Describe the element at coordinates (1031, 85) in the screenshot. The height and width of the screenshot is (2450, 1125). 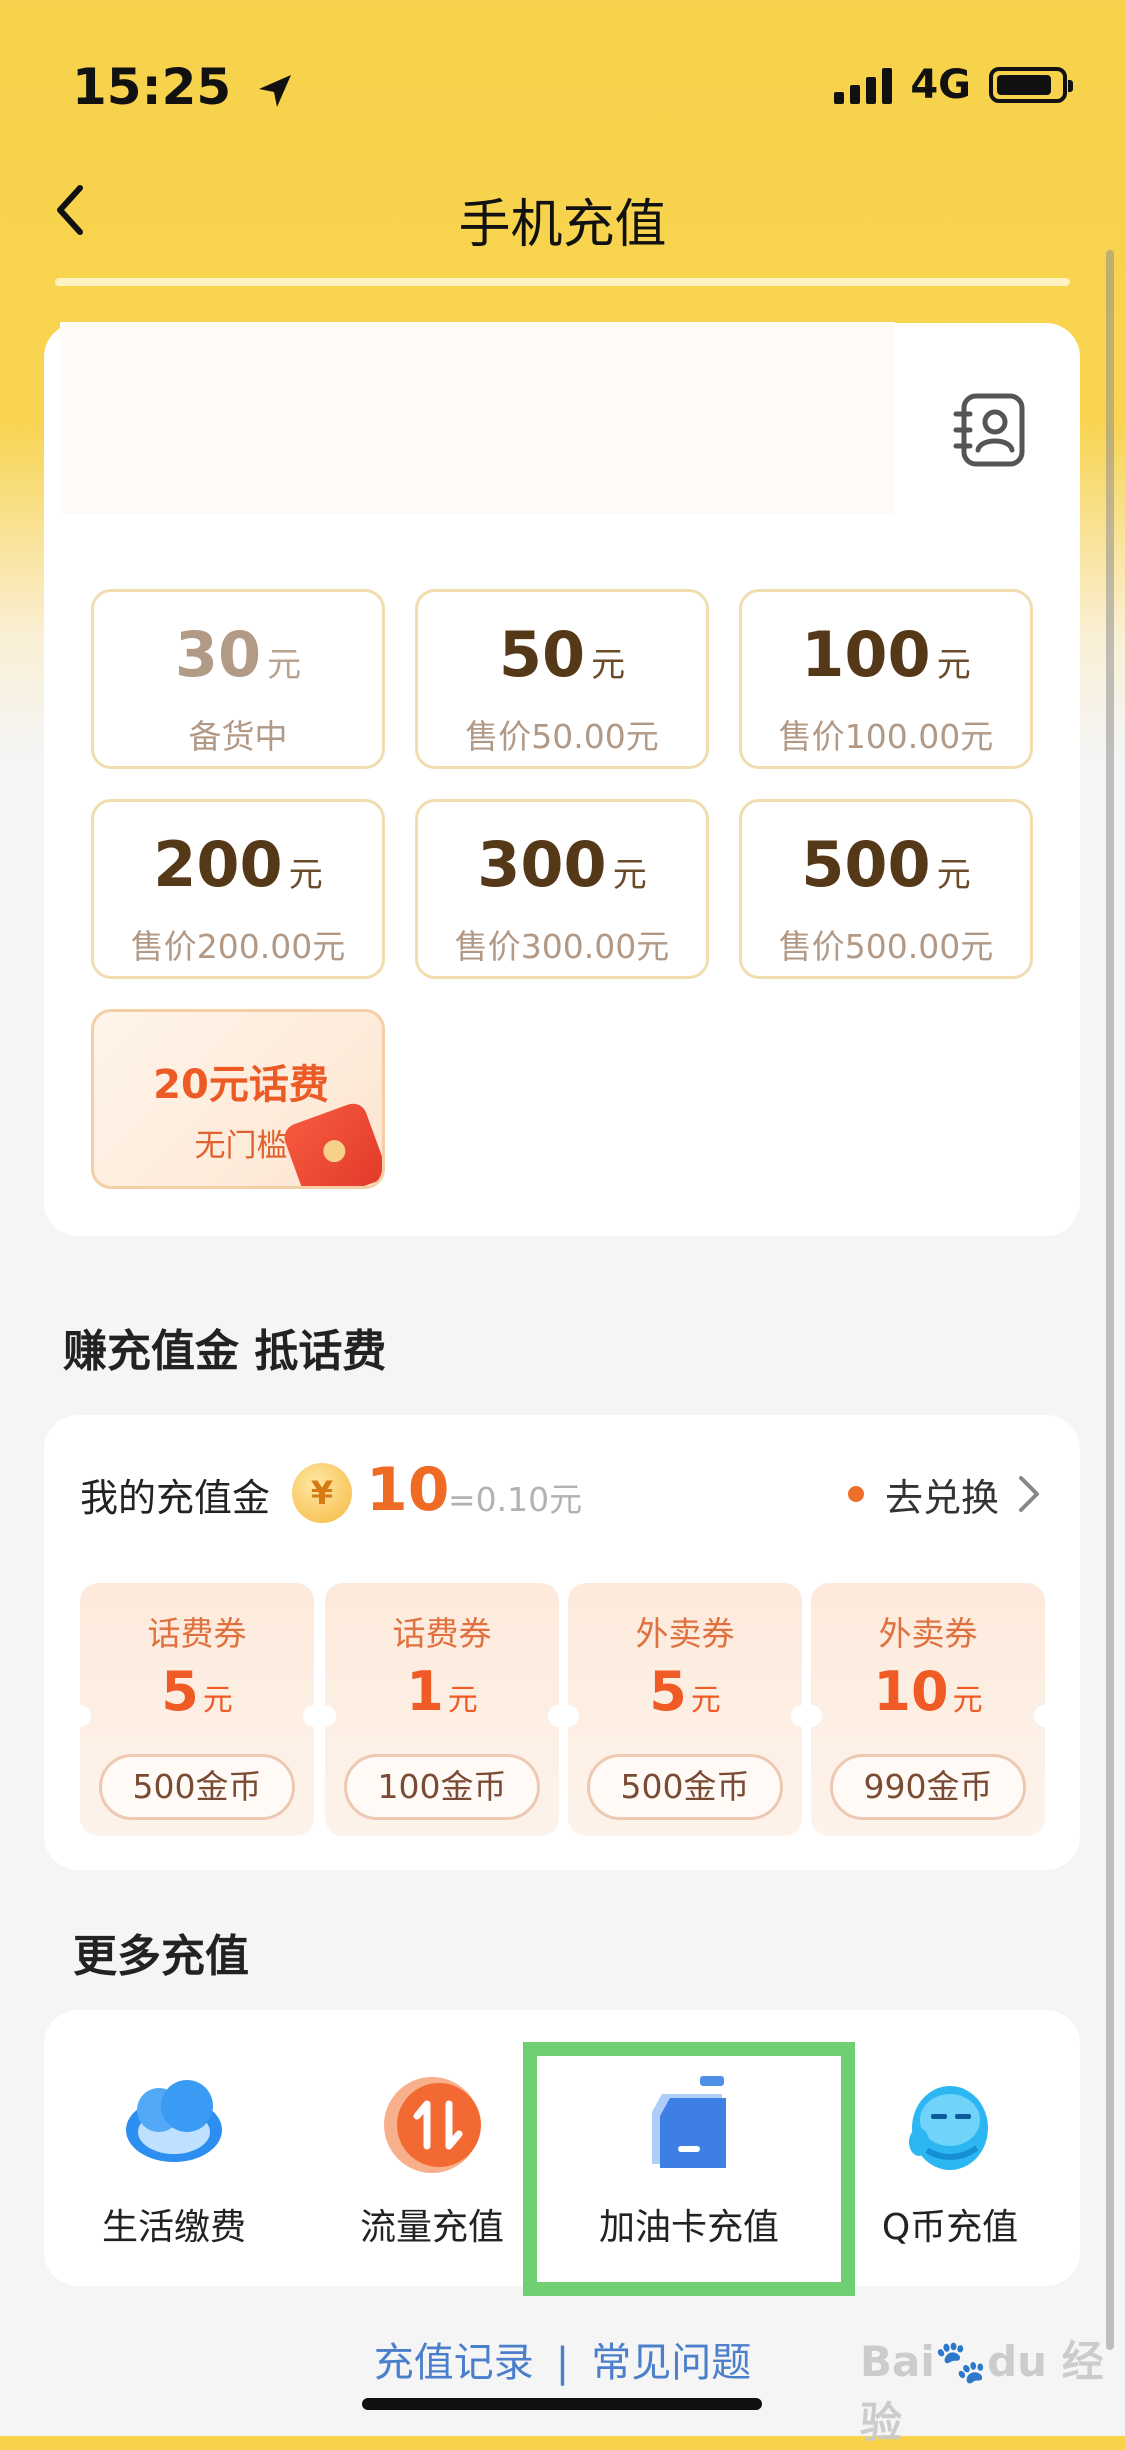
I see `battery-icon` at that location.